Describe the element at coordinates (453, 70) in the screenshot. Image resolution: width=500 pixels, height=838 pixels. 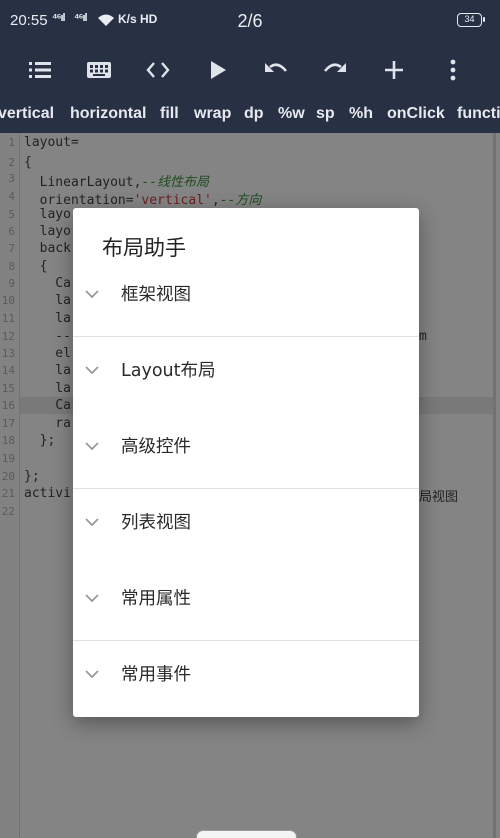
I see `more-vert-icon` at that location.